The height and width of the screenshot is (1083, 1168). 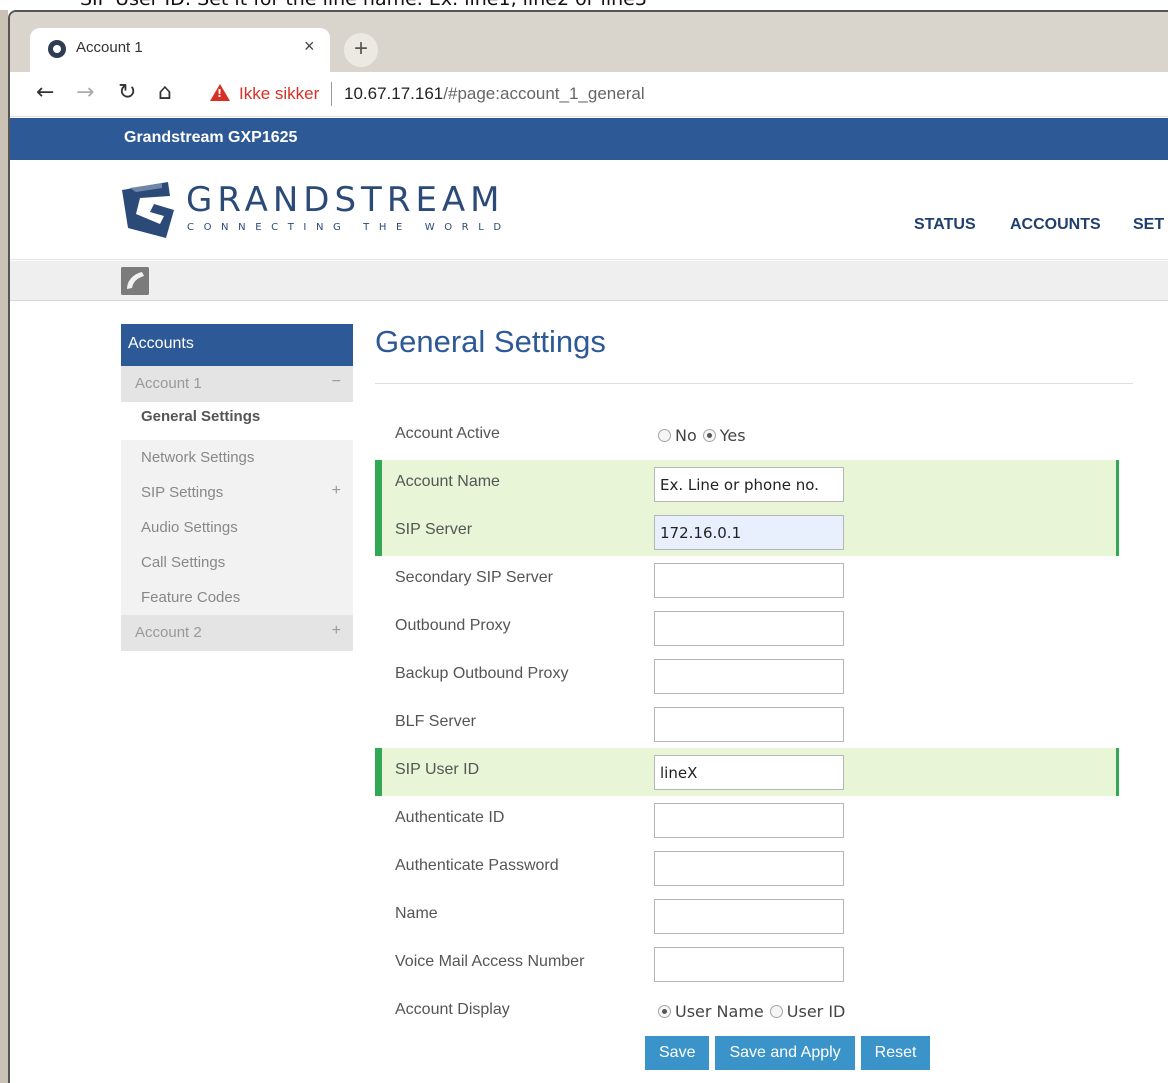 I want to click on radio-user-id-label: User ID, so click(x=816, y=1011).